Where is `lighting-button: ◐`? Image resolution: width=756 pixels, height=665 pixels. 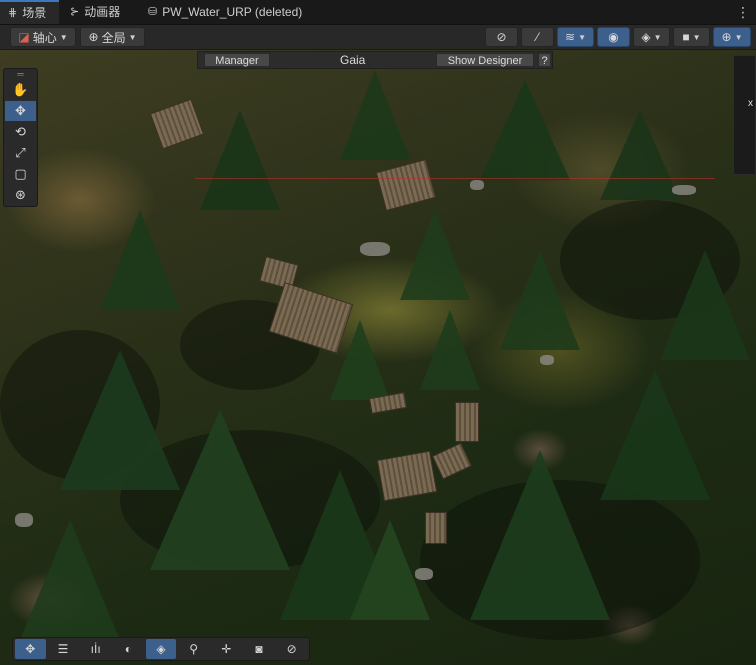
lighting-button: ◐ is located at coordinates (128, 649).